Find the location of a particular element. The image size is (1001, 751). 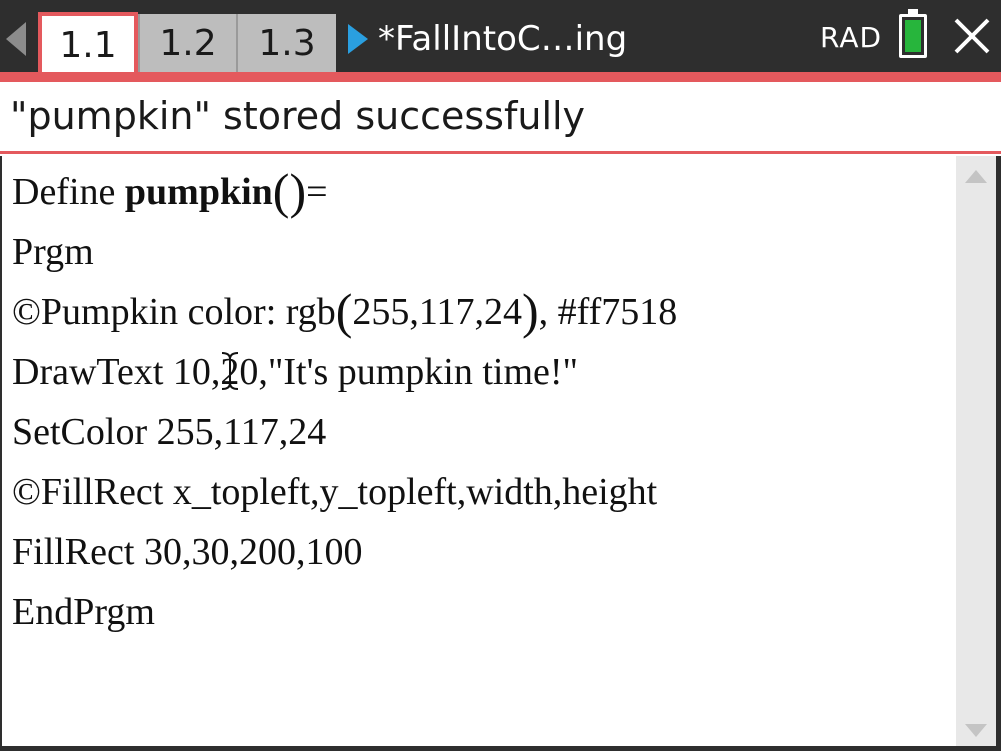

tab-bar: 1.1 1.2 1.3 *FallIntoC…ing RAD is located at coordinates (500, 41).